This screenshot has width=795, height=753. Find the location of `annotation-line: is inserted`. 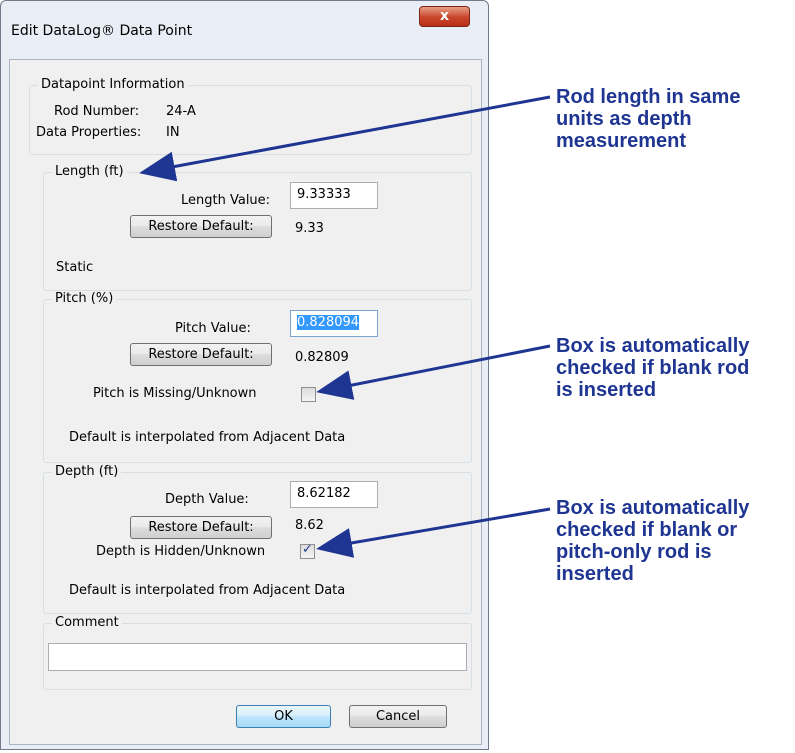

annotation-line: is inserted is located at coordinates (606, 390).